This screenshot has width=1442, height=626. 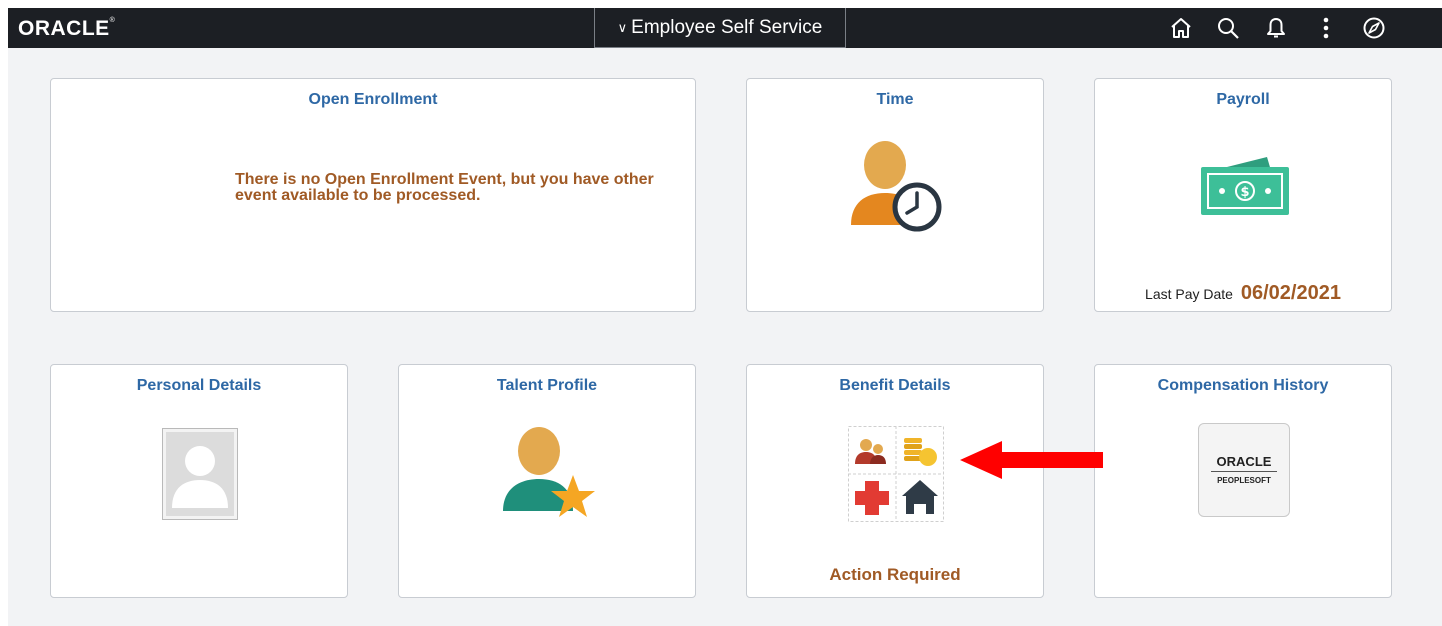 I want to click on person-star-icon, so click(x=549, y=475).